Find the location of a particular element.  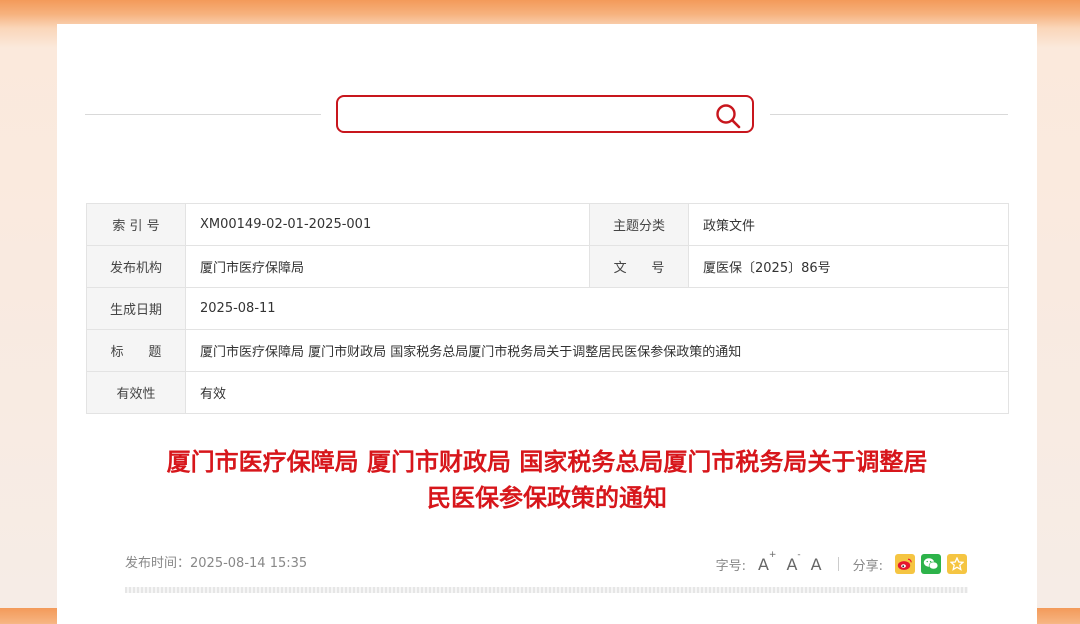

weibo-icon is located at coordinates (905, 564).